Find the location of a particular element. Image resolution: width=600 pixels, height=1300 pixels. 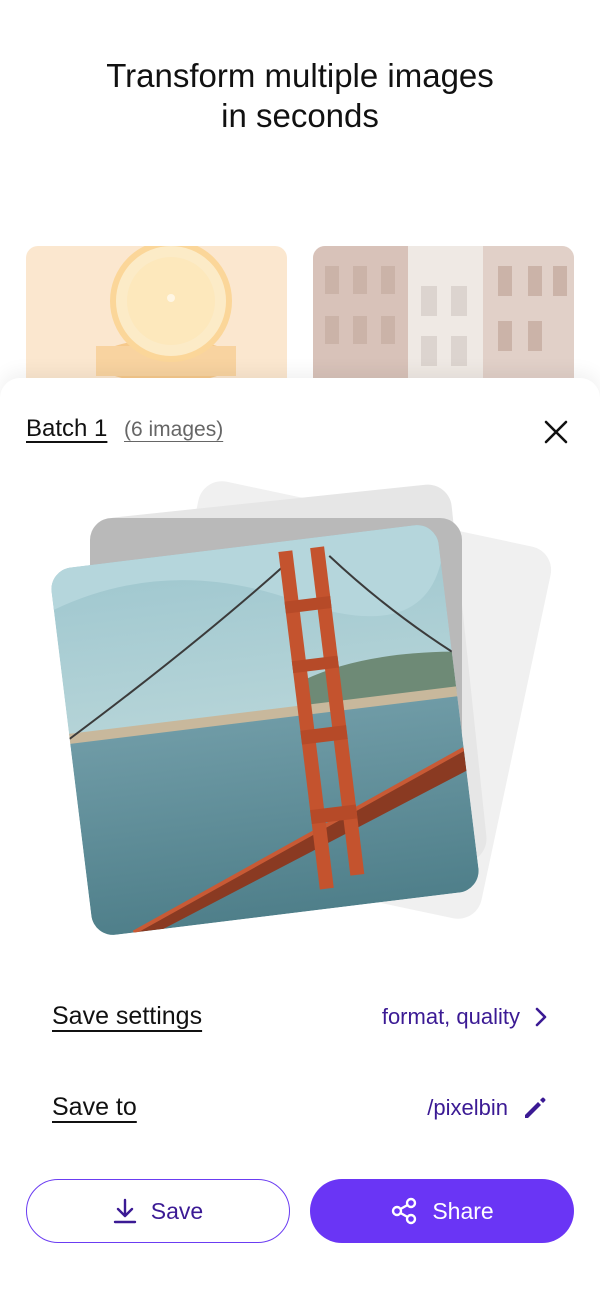

download-icon is located at coordinates (124, 1211).